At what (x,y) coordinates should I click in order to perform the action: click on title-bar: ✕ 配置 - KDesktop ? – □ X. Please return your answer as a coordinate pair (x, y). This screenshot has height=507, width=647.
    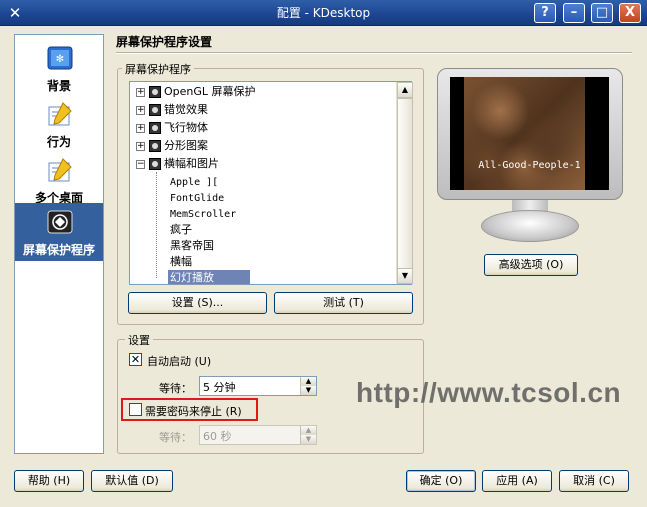
    Looking at the image, I should click on (323, 13).